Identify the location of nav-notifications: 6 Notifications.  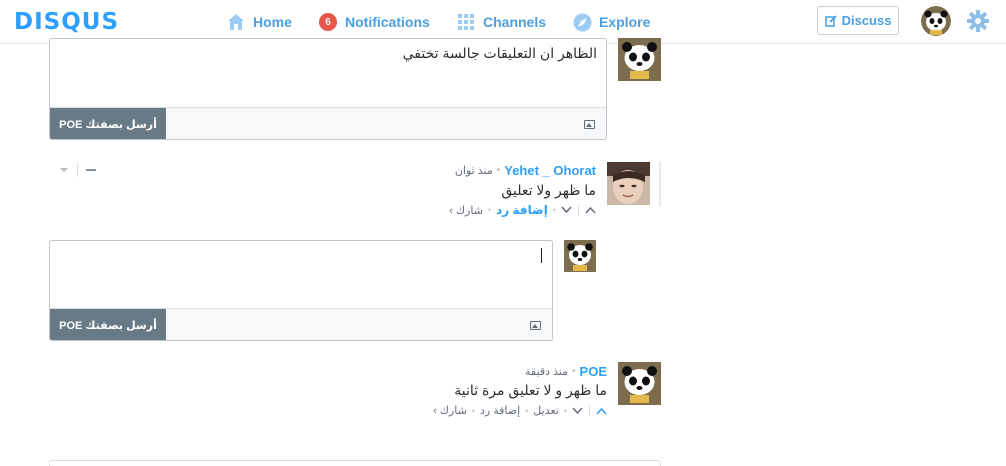
(374, 22).